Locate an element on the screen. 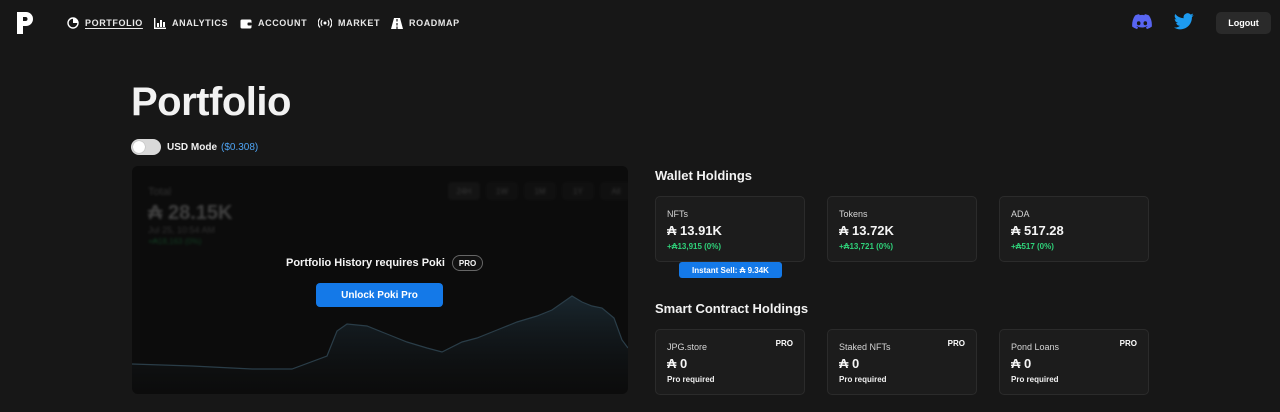  contract-card-staked-nfts: PRO Staked NFTs ₳ 0 Pro required is located at coordinates (902, 362).